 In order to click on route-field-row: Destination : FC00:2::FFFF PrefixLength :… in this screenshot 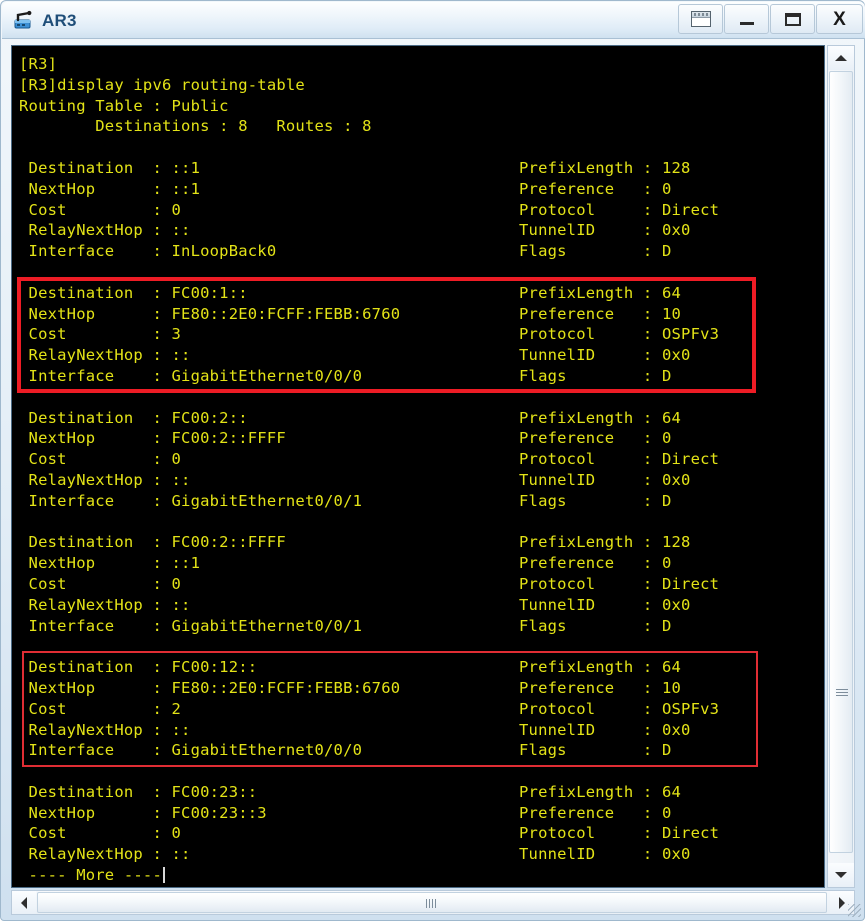, I will do `click(355, 542)`.